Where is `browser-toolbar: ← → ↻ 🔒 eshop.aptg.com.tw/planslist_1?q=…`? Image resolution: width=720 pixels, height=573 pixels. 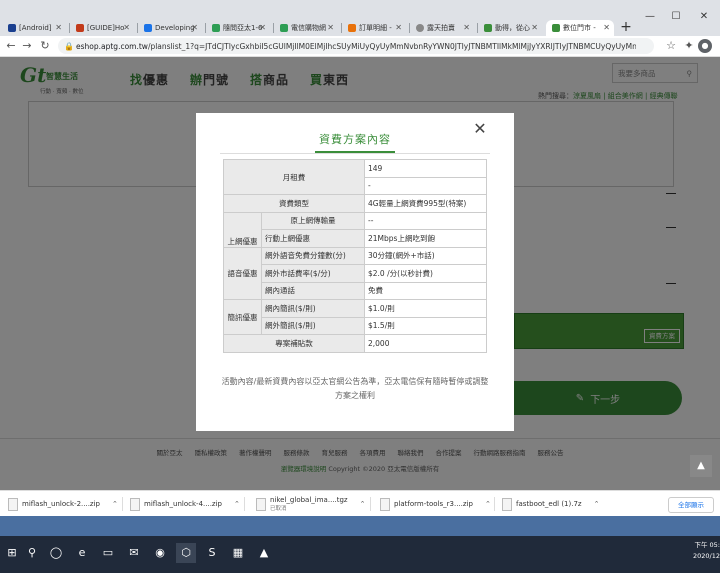 browser-toolbar: ← → ↻ 🔒 eshop.aptg.com.tw/planslist_1?q=… is located at coordinates (360, 46).